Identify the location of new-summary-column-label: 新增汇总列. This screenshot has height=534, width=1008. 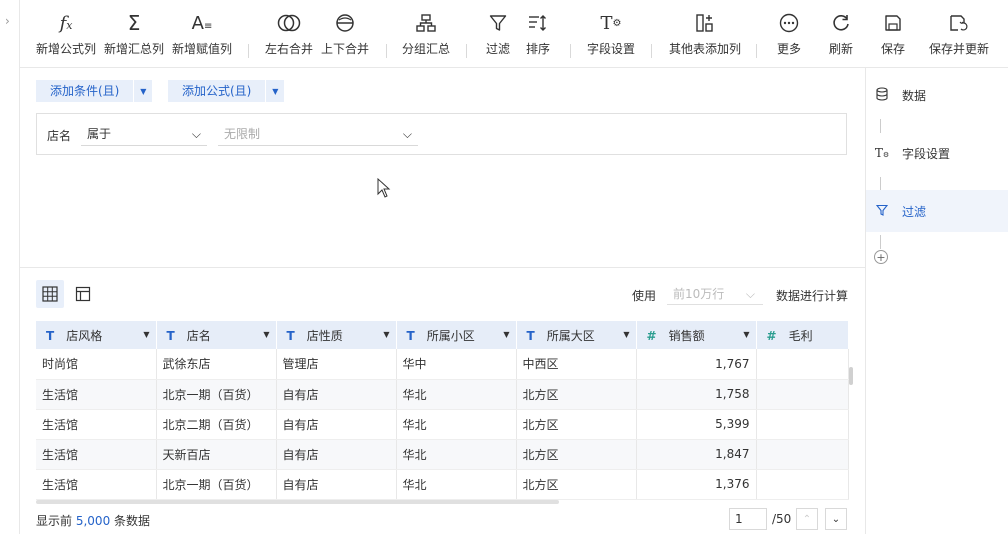
(134, 49).